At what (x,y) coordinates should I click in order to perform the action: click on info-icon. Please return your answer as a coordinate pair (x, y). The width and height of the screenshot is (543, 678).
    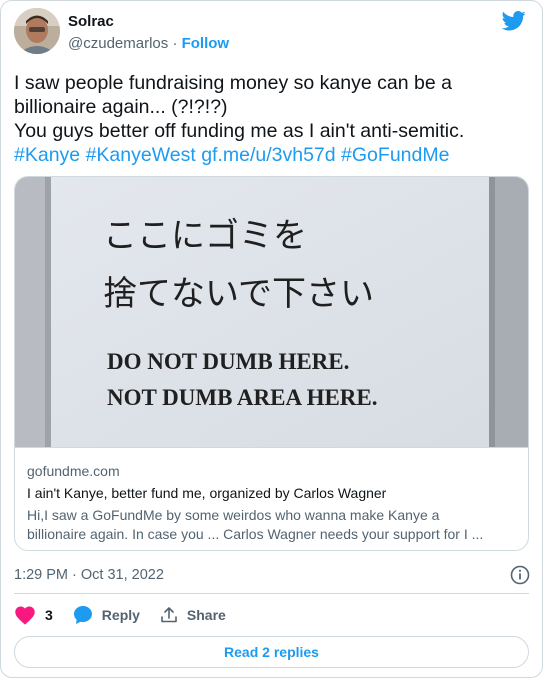
    Looking at the image, I should click on (520, 575).